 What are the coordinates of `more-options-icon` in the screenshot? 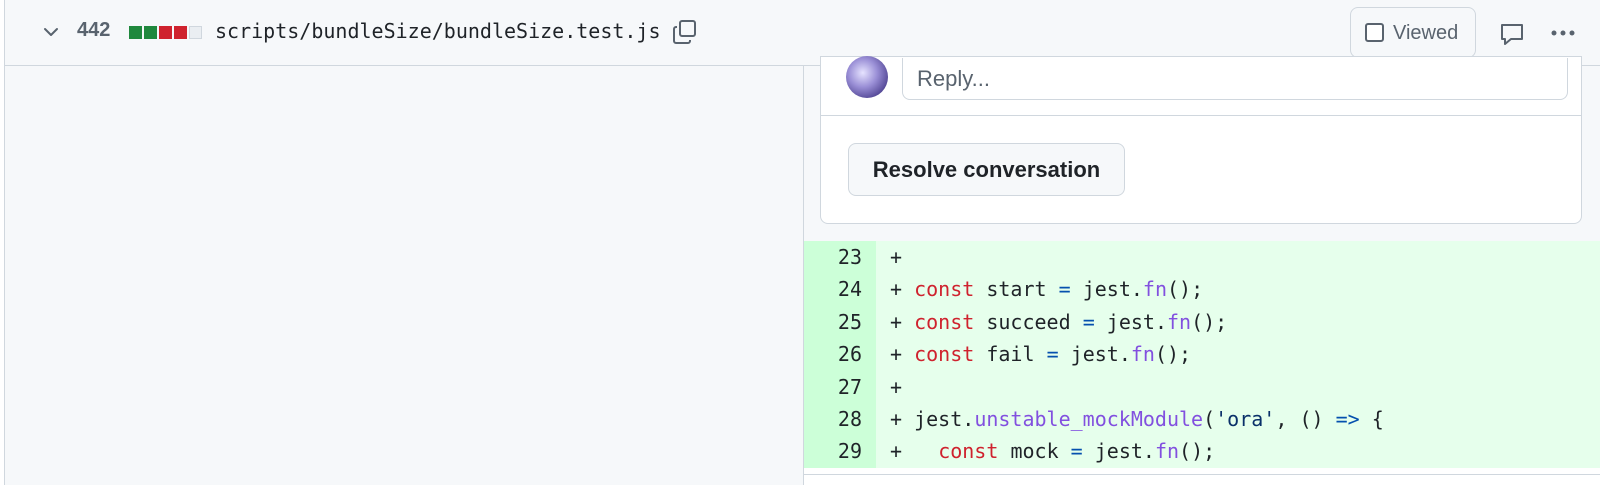 It's located at (1563, 33).